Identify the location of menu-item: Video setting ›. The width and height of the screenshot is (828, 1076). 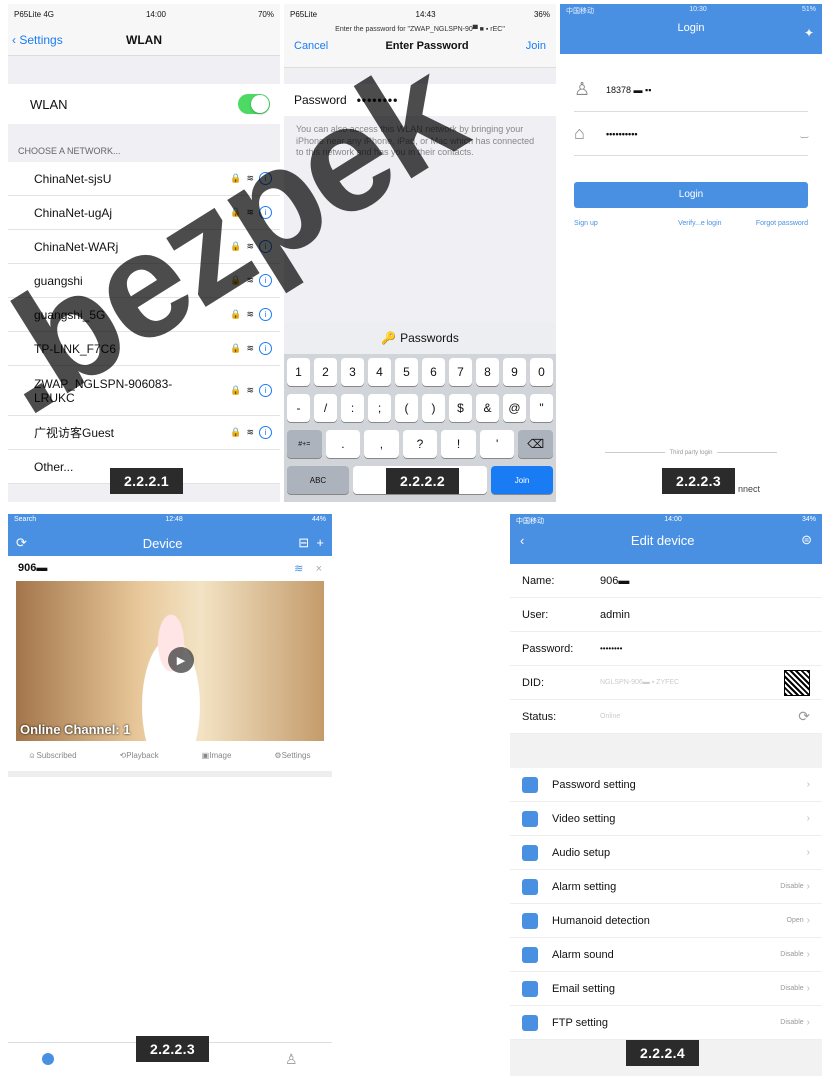
(666, 819).